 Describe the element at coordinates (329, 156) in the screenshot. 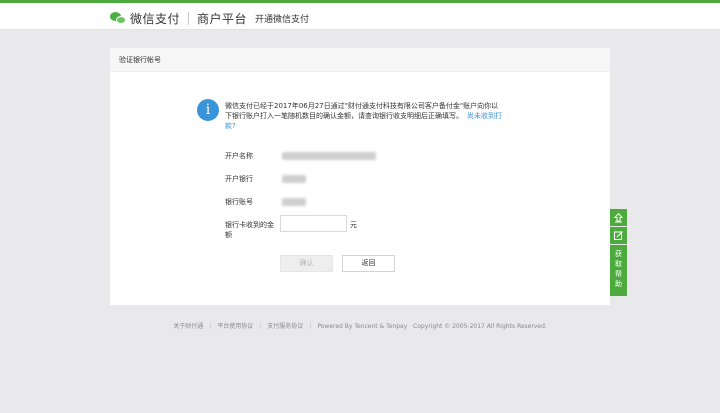

I see `account-name-value` at that location.